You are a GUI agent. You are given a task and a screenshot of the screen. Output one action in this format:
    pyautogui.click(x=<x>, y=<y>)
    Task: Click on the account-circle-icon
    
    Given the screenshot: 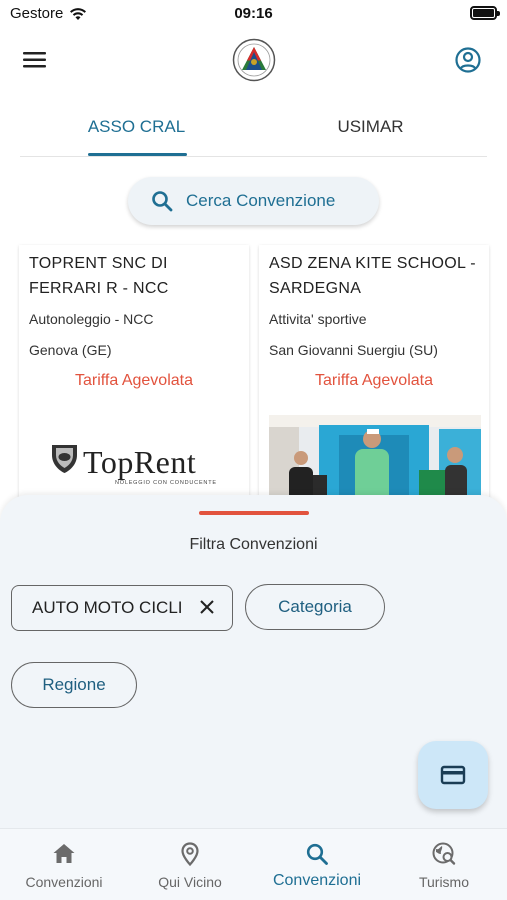 What is the action you would take?
    pyautogui.click(x=468, y=60)
    